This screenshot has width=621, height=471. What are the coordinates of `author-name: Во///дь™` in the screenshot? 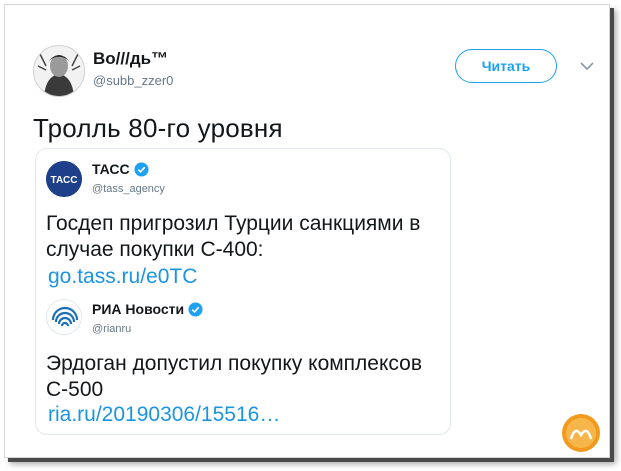 It's located at (130, 59).